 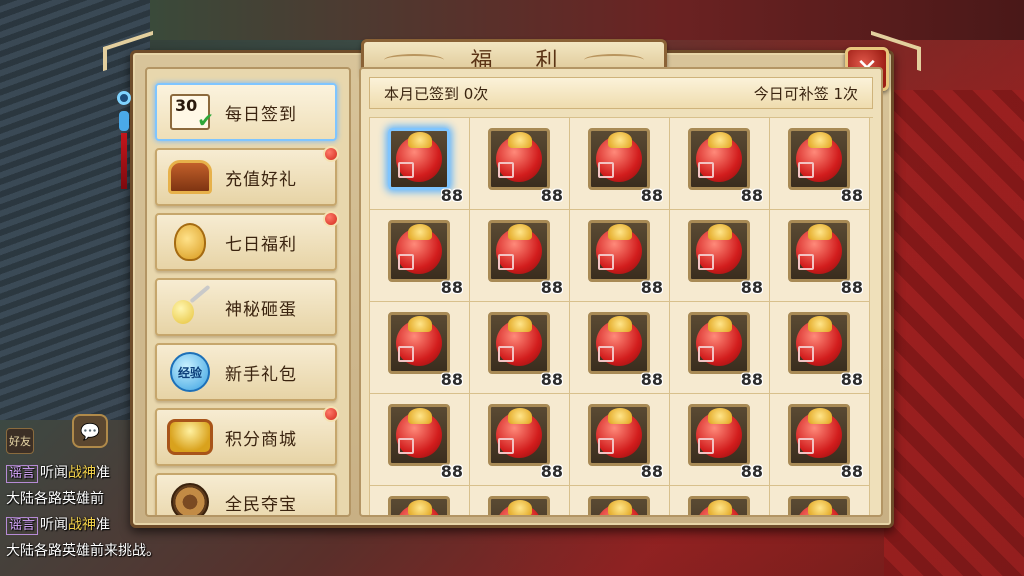 What do you see at coordinates (331, 154) in the screenshot?
I see `notification-dot` at bounding box center [331, 154].